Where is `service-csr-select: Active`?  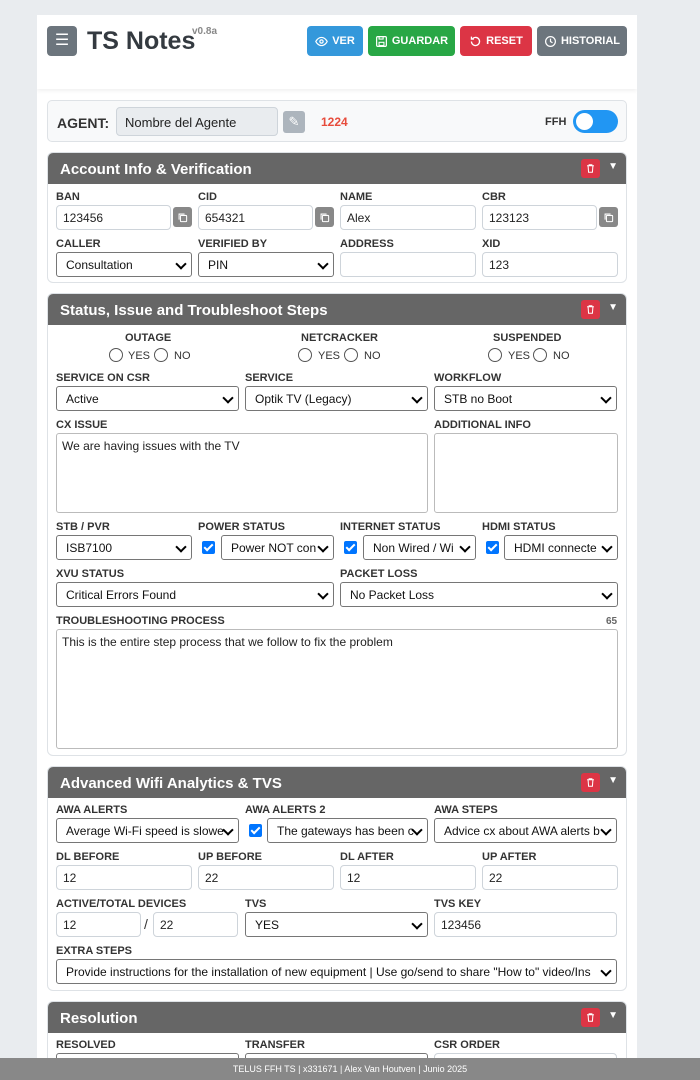
service-csr-select: Active is located at coordinates (147, 398).